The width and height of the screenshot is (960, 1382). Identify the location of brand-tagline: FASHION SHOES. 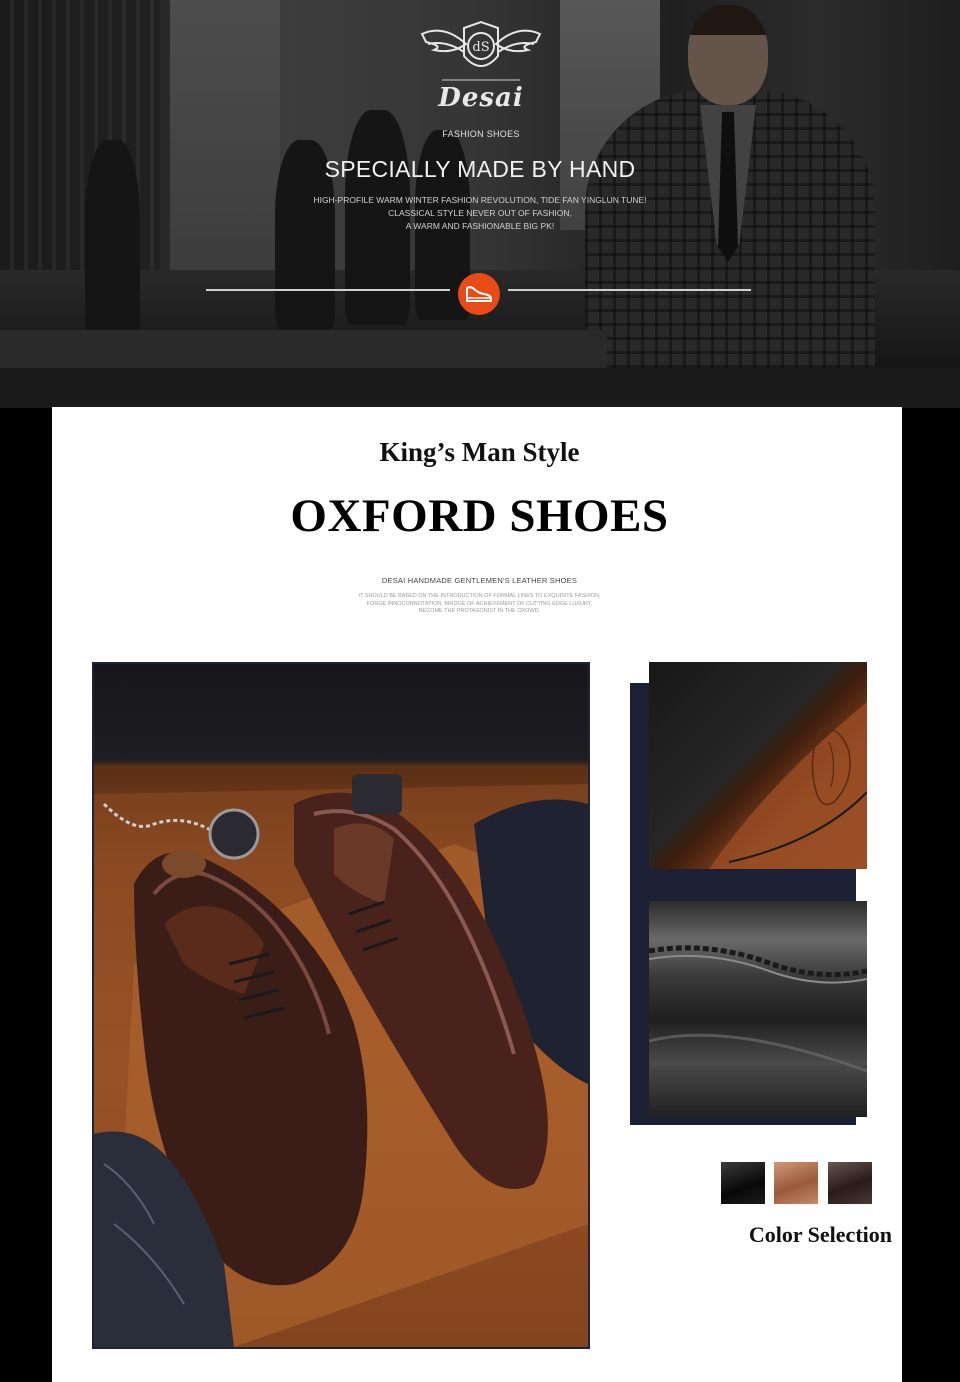
(481, 134).